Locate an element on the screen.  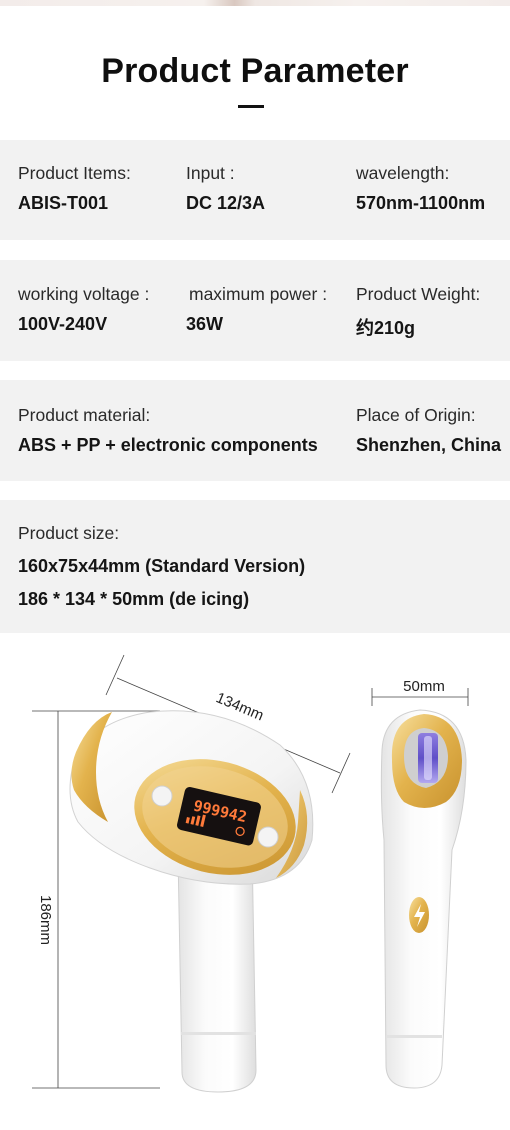
spec-cell-input: Input : DC 12/3A is located at coordinates (225, 188).